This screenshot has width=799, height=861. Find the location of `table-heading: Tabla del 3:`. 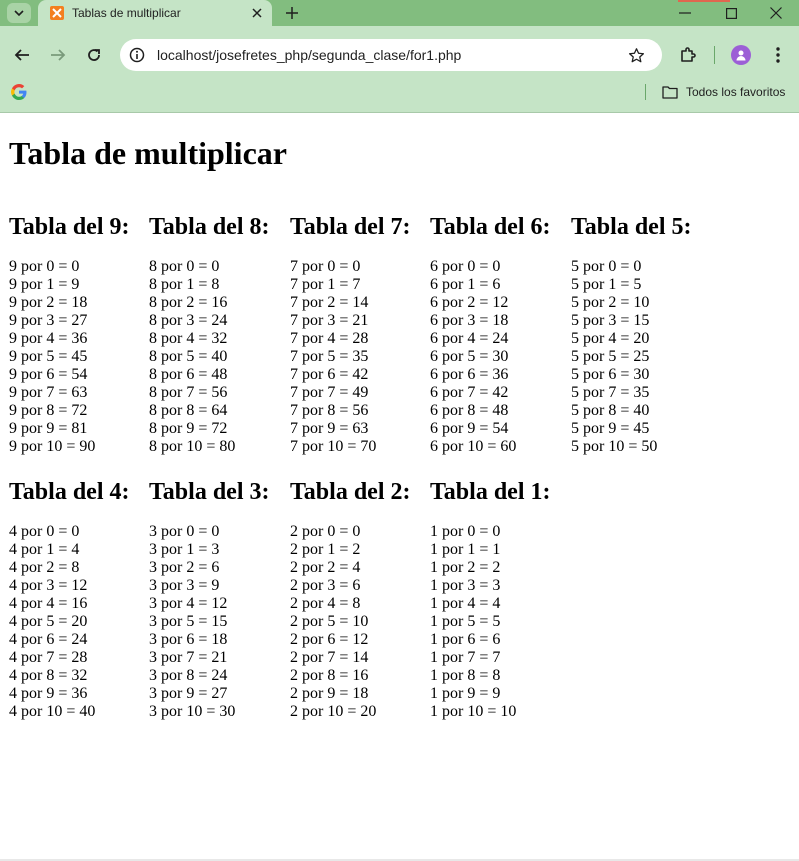

table-heading: Tabla del 3: is located at coordinates (209, 492).